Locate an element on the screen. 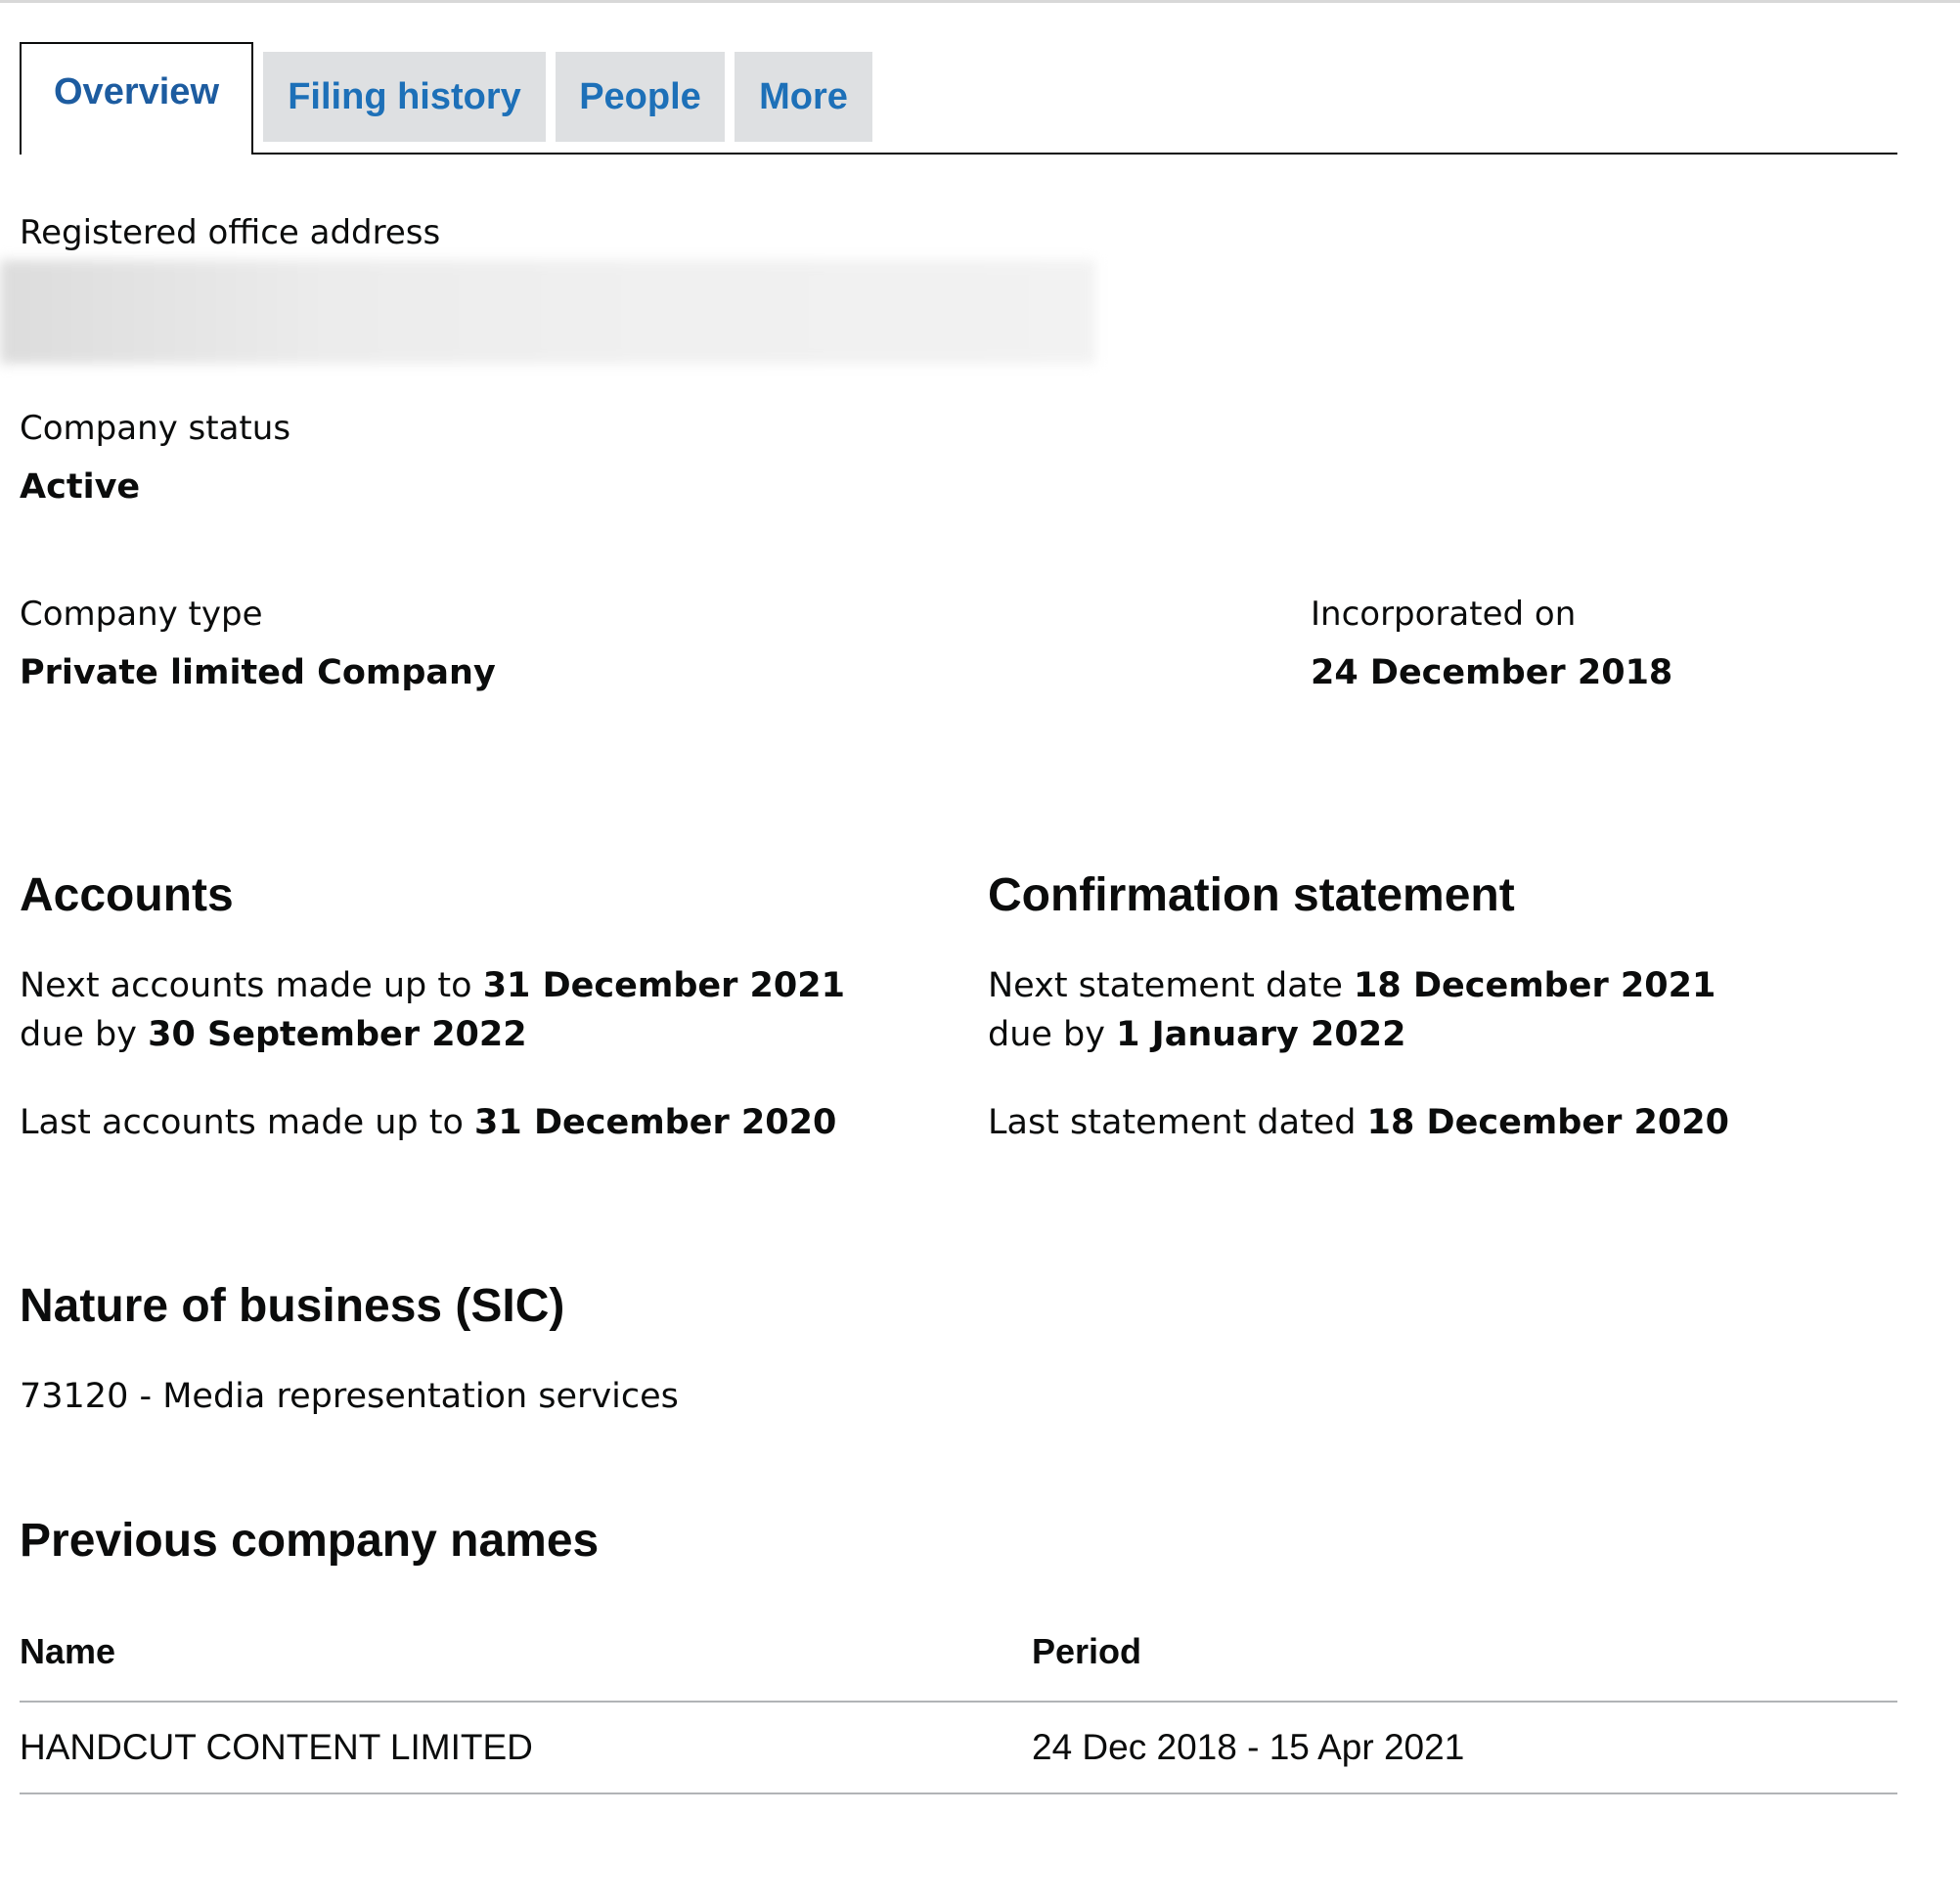 Image resolution: width=1960 pixels, height=1903 pixels. incorporated-label: Incorporated on is located at coordinates (1444, 614).